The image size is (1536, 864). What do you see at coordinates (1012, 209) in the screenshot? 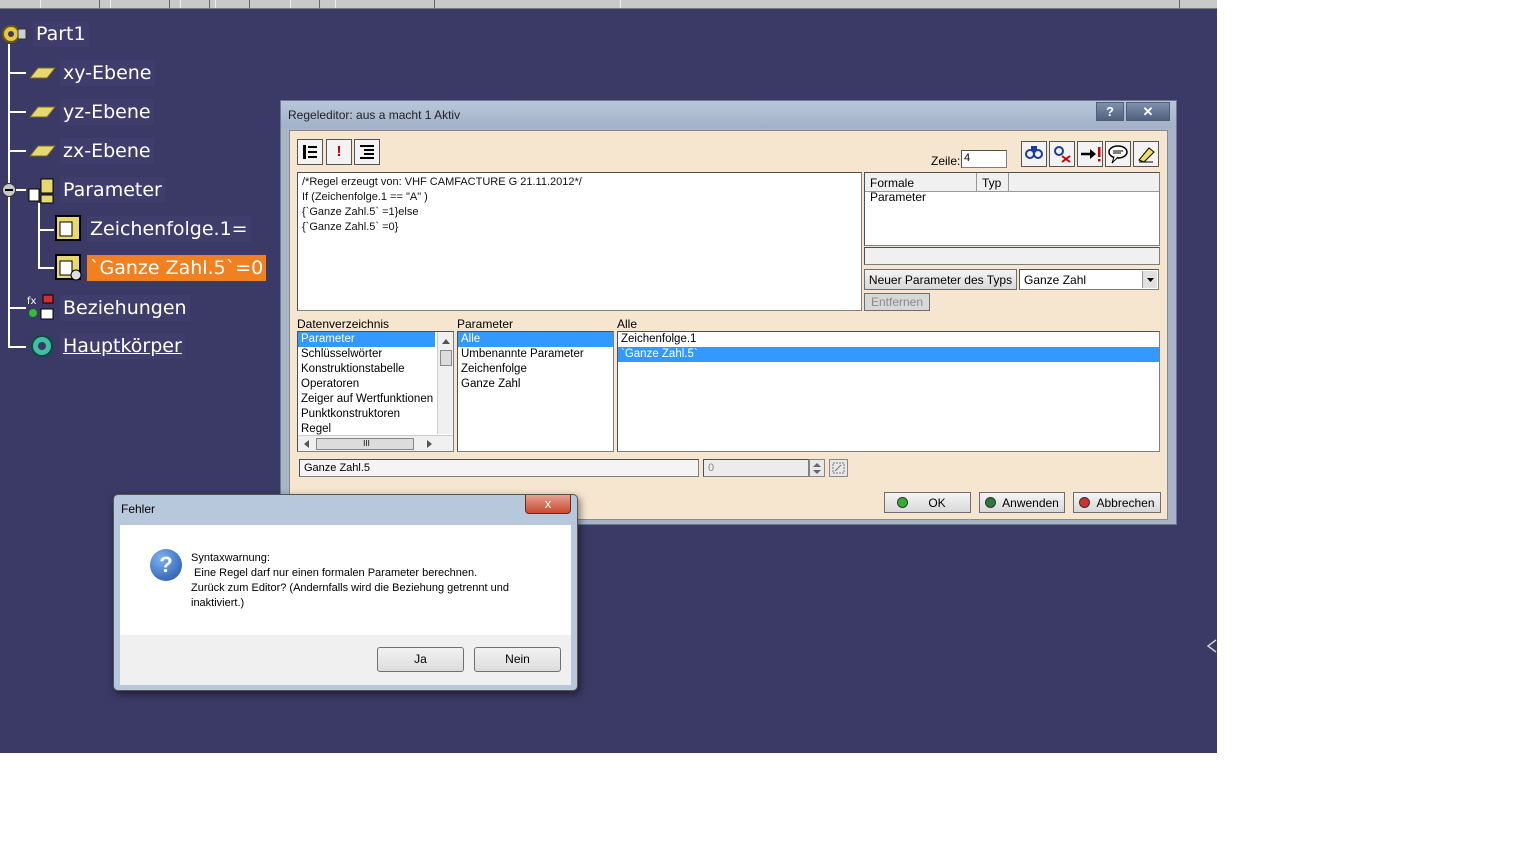
I see `formal-params-table: Formale Parameter Typ` at bounding box center [1012, 209].